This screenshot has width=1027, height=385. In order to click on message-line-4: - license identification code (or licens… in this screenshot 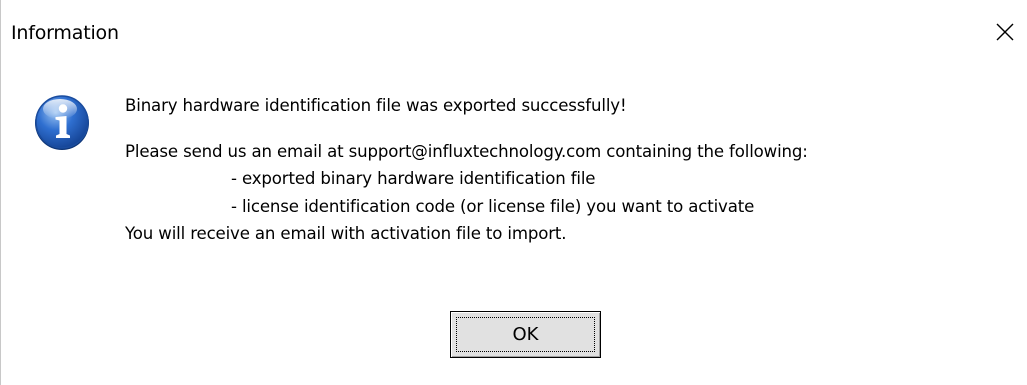, I will do `click(493, 206)`.